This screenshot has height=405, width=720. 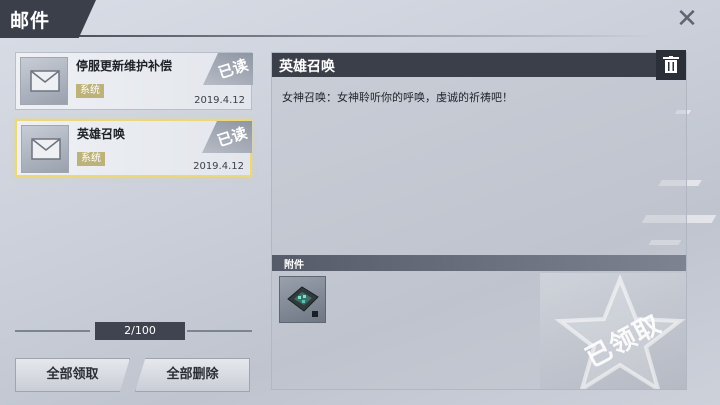 What do you see at coordinates (479, 65) in the screenshot?
I see `mail-title-bar: 英雄召唤` at bounding box center [479, 65].